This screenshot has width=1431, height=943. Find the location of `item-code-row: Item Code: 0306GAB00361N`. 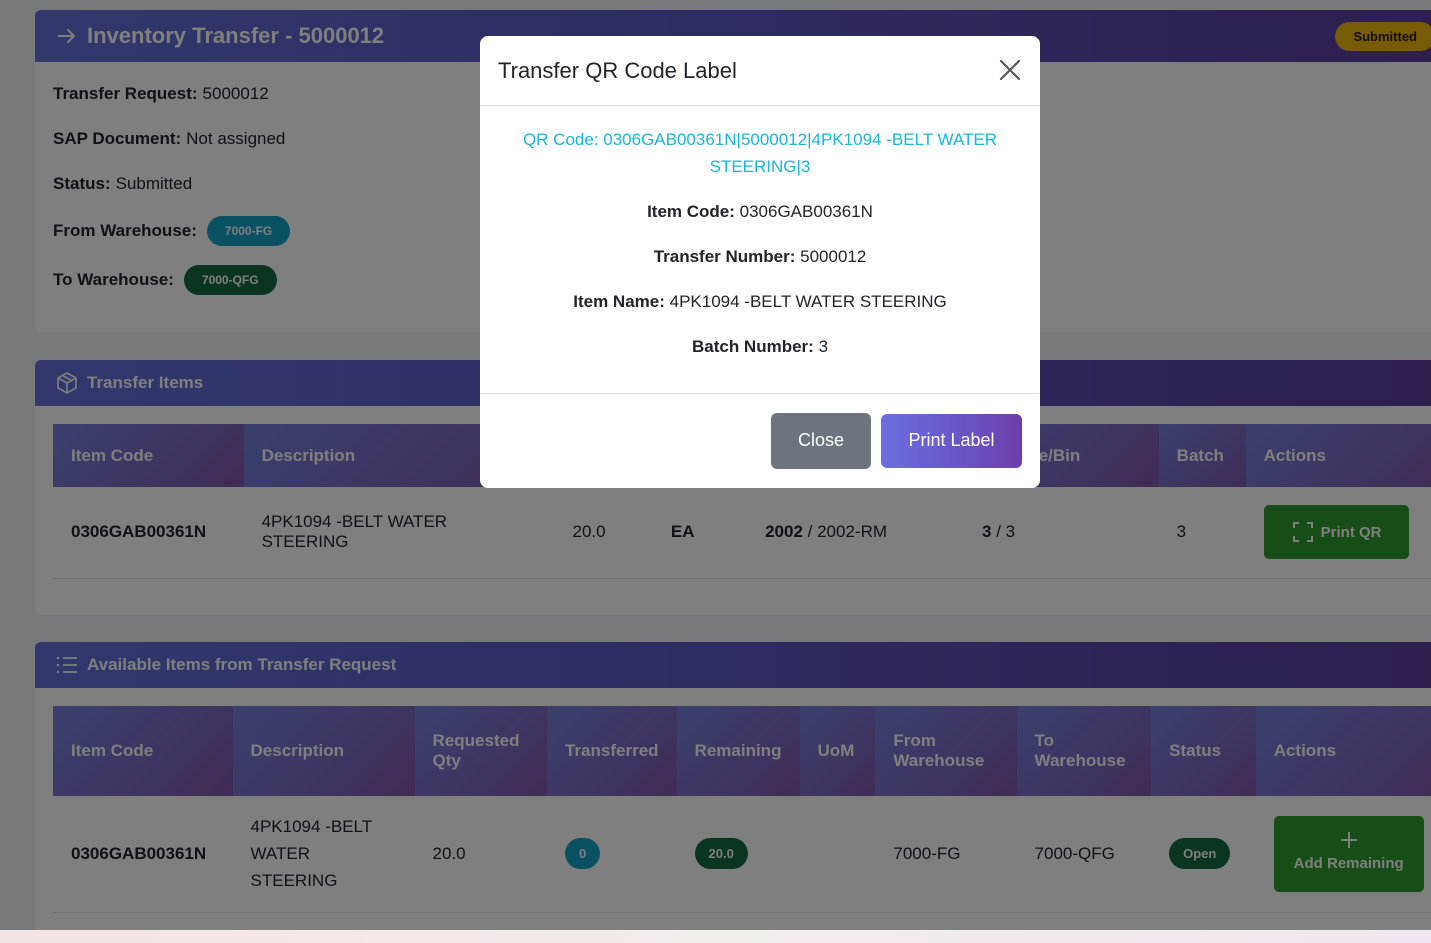

item-code-row: Item Code: 0306GAB00361N is located at coordinates (760, 211).